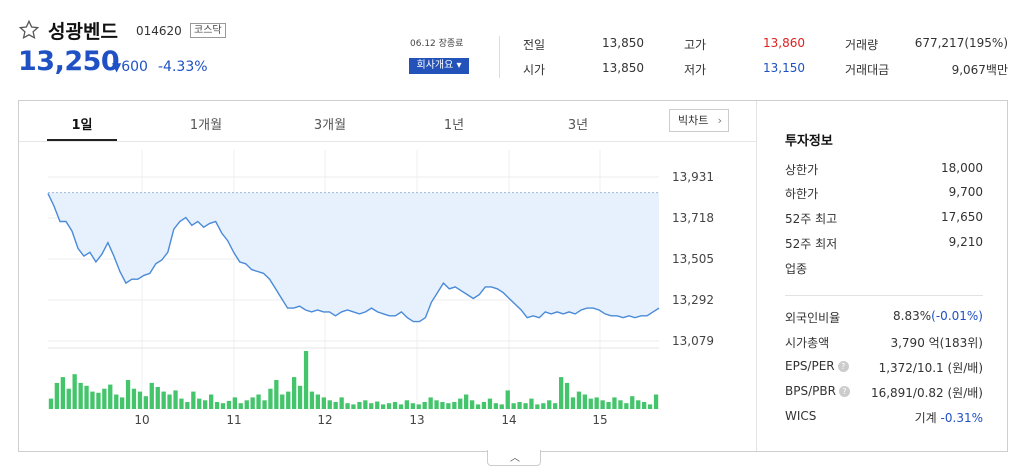 The image size is (1026, 474). Describe the element at coordinates (807, 343) in the screenshot. I see `market-cap-label: 시가총액` at that location.